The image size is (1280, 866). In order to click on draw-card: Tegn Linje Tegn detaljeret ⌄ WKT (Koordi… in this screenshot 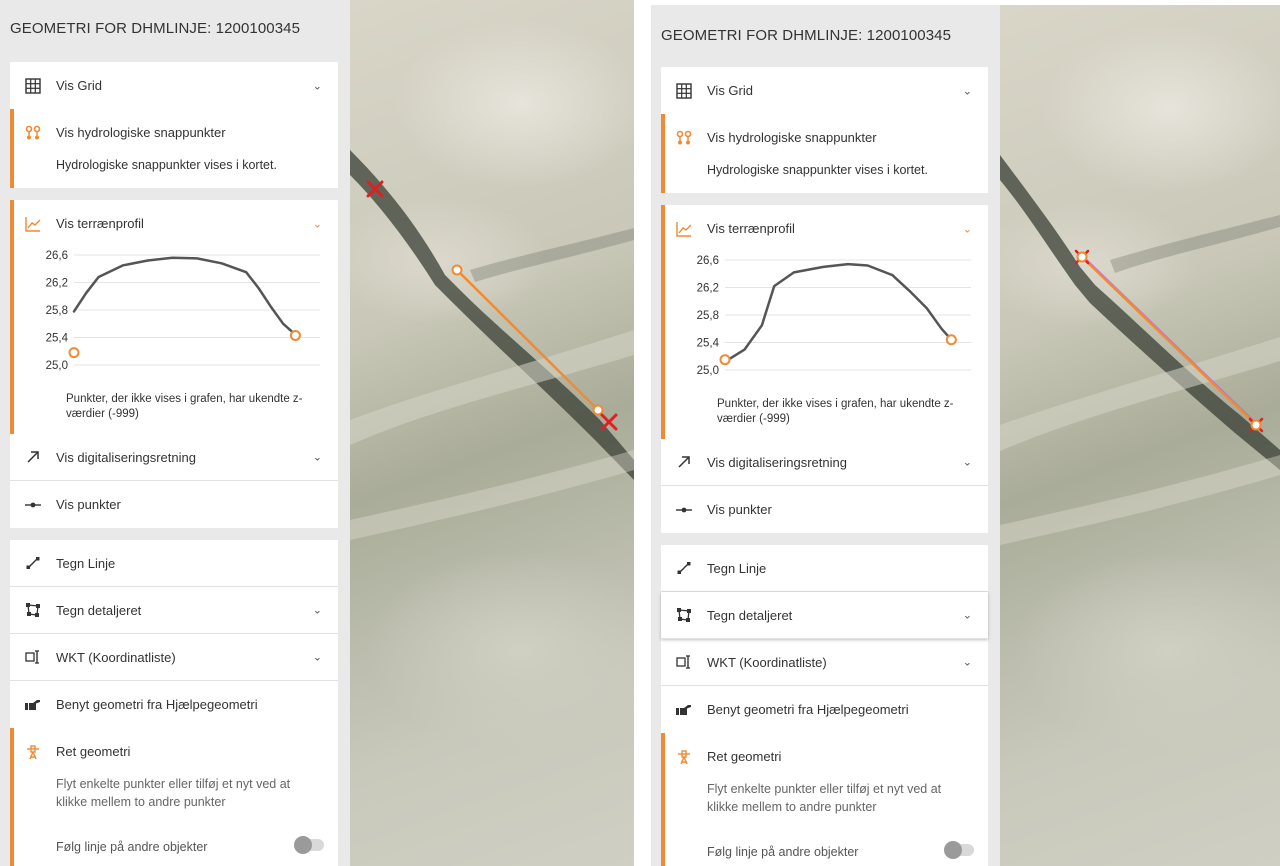, I will do `click(824, 639)`.